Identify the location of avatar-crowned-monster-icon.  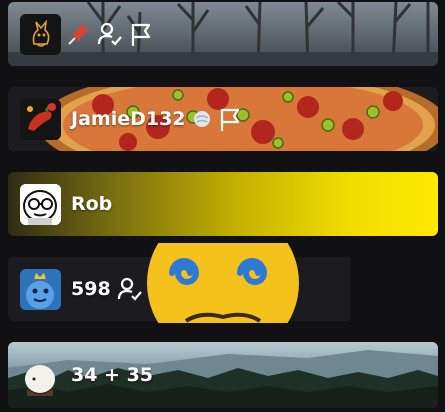
(40, 289).